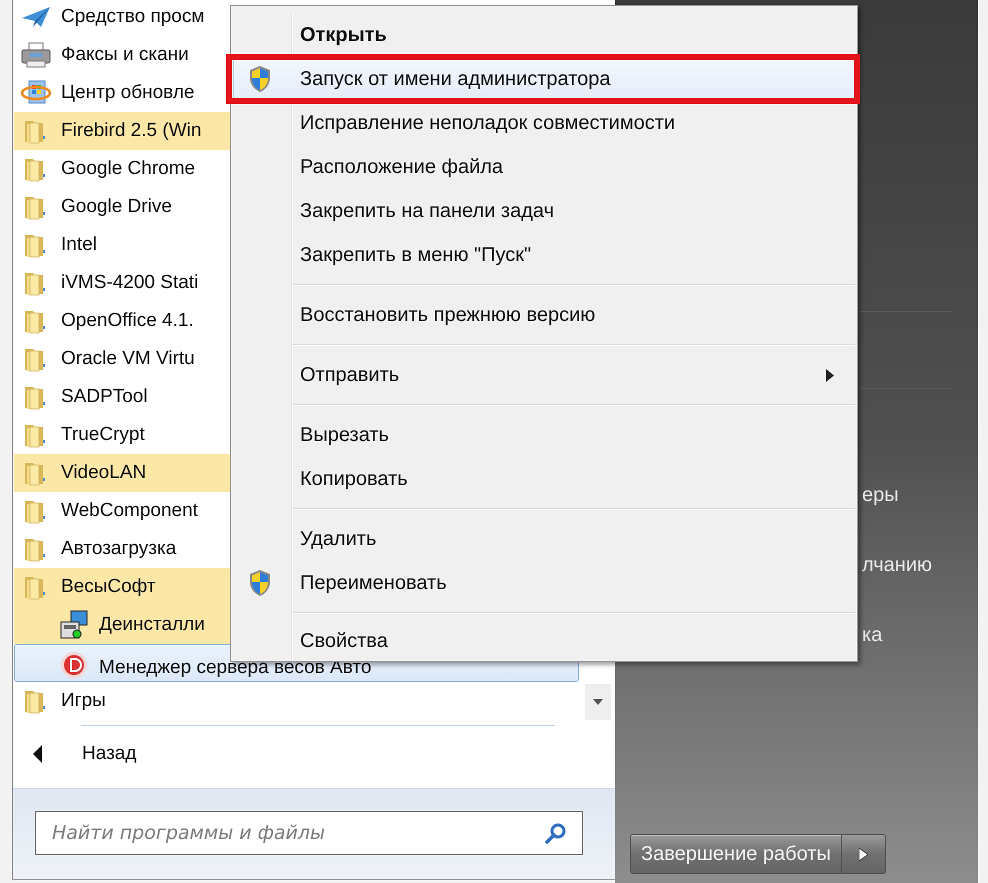 The image size is (988, 883). Describe the element at coordinates (309, 833) in the screenshot. I see `search-field: Найти программы и файлы` at that location.